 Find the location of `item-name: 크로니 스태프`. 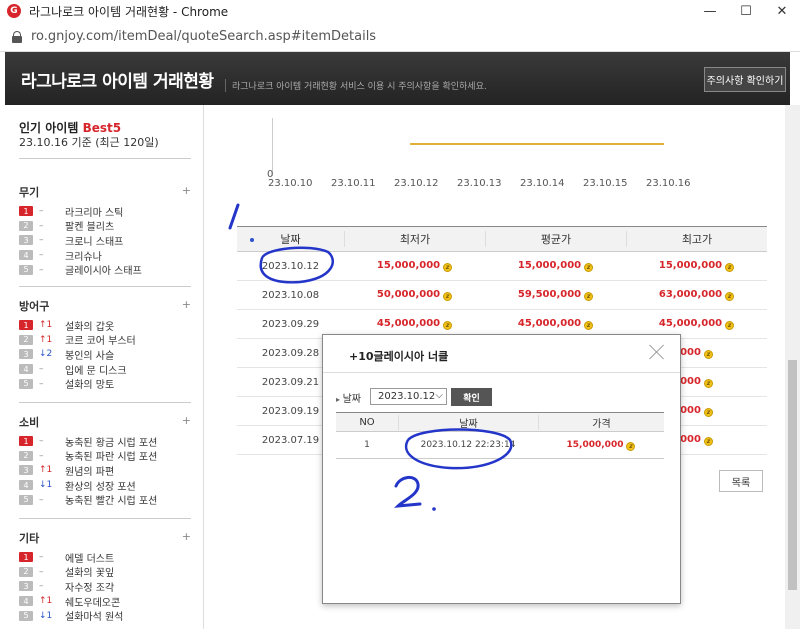

item-name: 크로니 스태프 is located at coordinates (94, 240).